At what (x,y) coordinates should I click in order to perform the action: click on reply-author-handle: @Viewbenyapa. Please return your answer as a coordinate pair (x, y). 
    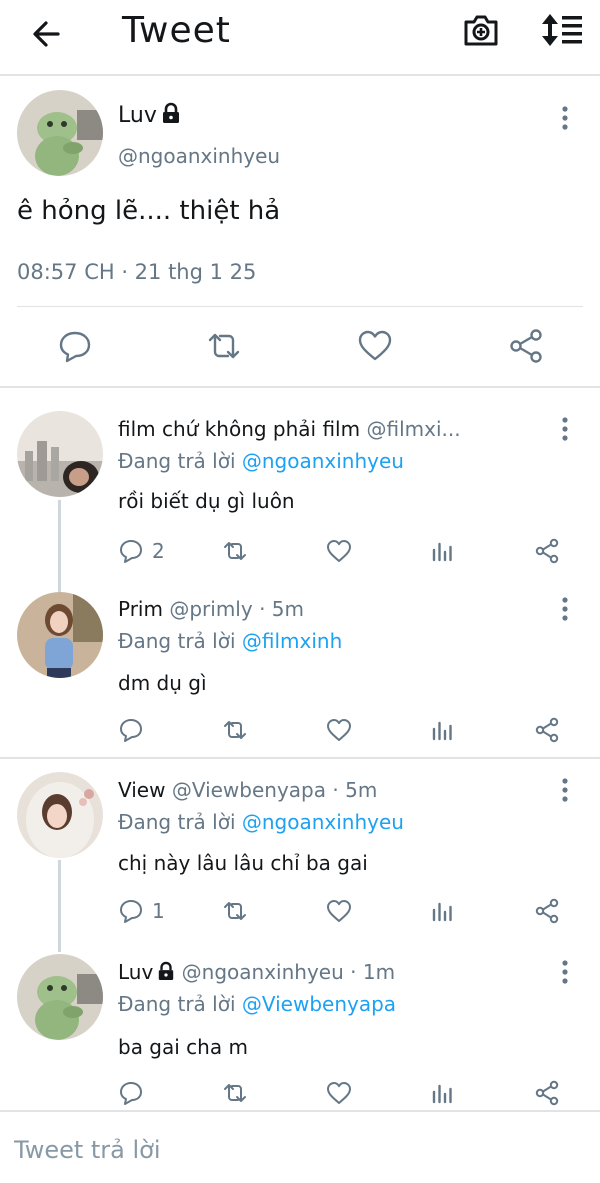
    Looking at the image, I should click on (249, 790).